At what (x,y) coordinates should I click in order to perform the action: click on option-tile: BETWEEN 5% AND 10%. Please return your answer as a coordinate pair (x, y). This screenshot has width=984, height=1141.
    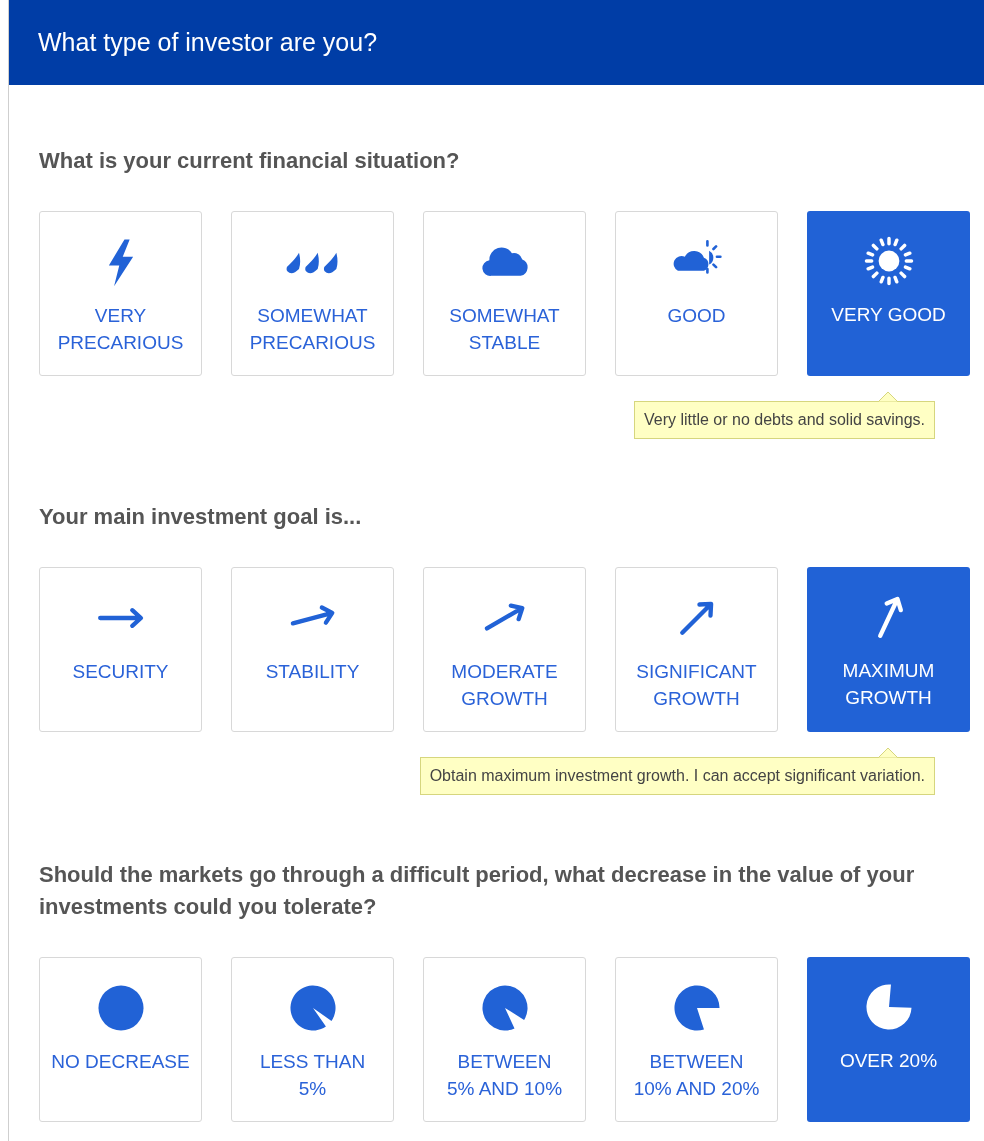
    Looking at the image, I should click on (504, 1039).